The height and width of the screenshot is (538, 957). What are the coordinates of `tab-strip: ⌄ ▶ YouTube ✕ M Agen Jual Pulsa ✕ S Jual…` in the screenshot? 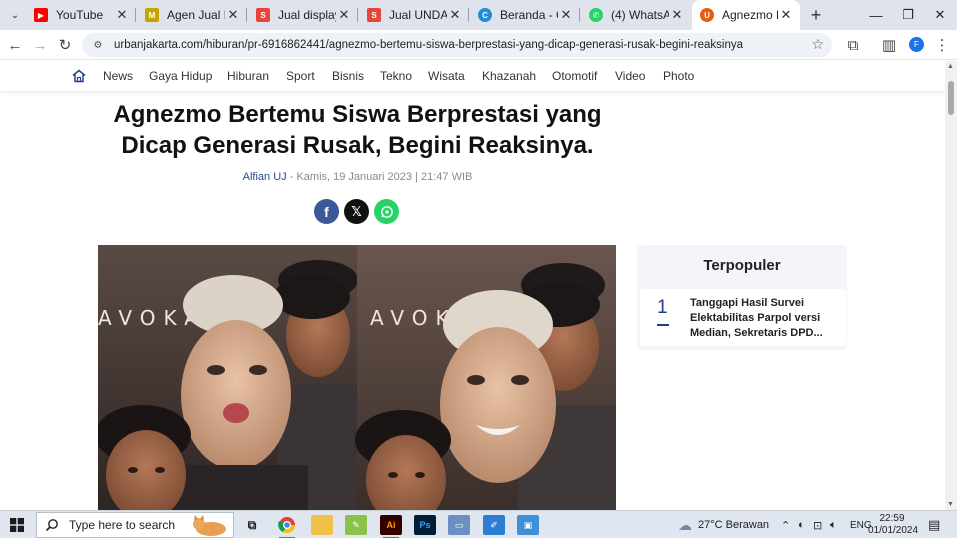 It's located at (478, 15).